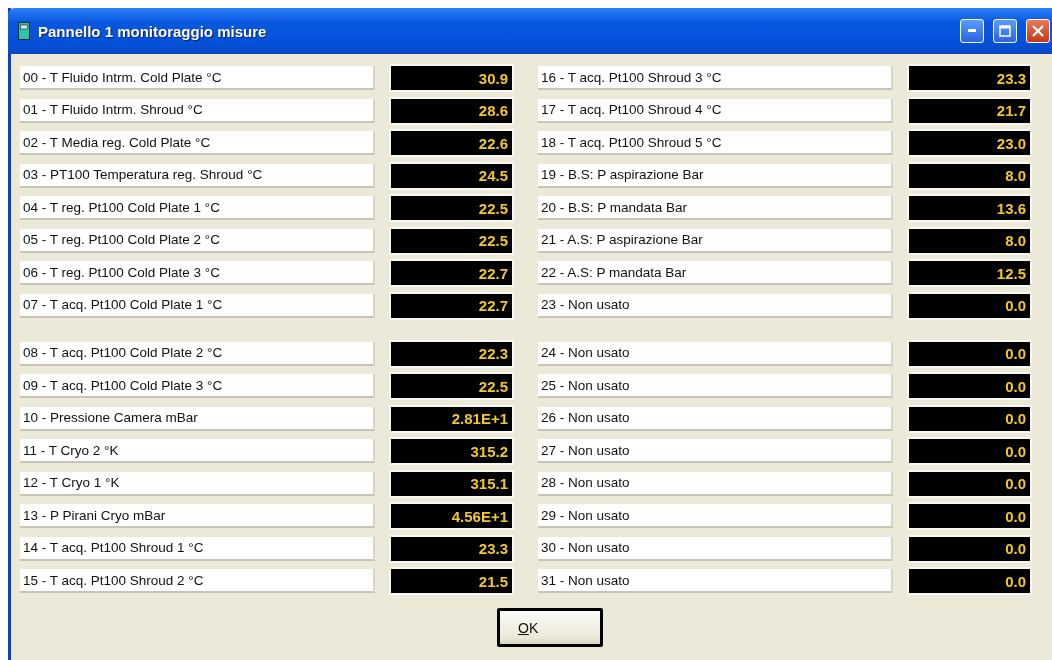 Image resolution: width=1052 pixels, height=660 pixels. I want to click on measure-label: 14 - T acq. Pt100 Shroud 1 °C, so click(197, 548).